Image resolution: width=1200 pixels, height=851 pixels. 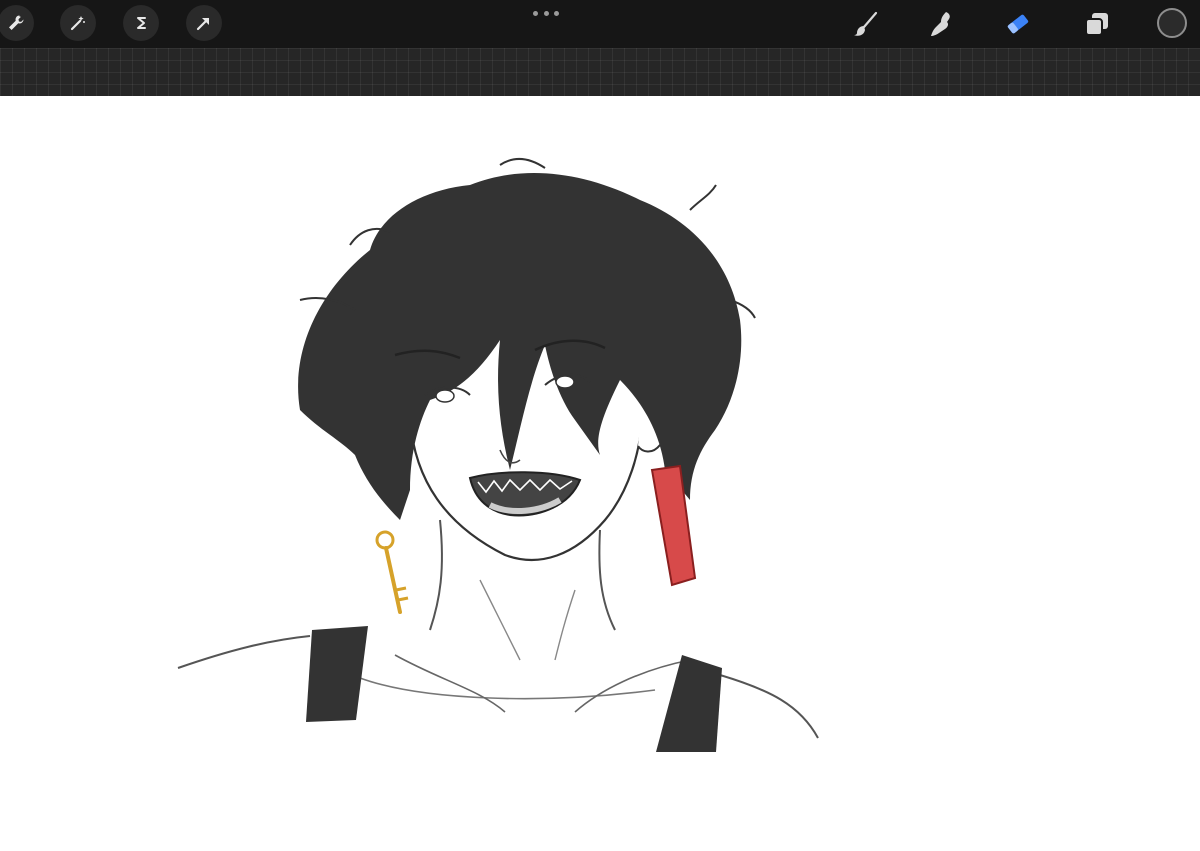 I want to click on canvas-grid-strip, so click(x=600, y=72).